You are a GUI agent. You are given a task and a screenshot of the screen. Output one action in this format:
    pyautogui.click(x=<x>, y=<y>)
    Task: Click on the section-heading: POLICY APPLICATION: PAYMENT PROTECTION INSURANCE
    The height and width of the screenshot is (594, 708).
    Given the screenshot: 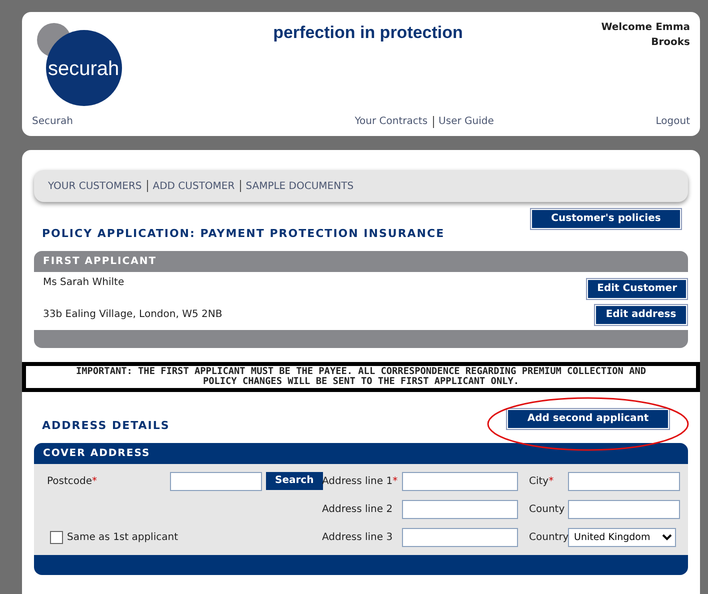 What is the action you would take?
    pyautogui.click(x=243, y=234)
    